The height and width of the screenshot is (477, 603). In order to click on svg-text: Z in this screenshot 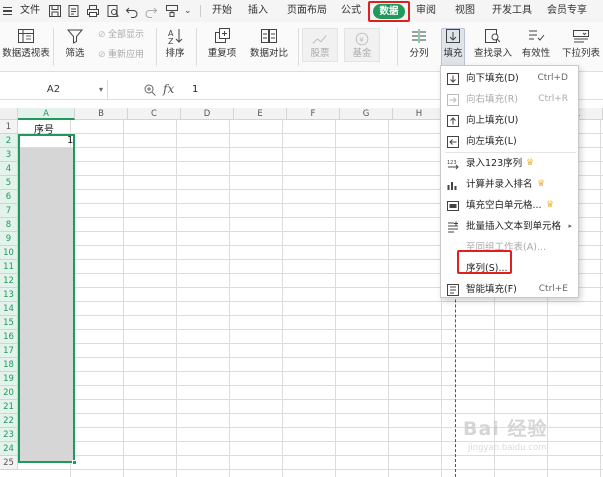, I will do `click(171, 41)`.